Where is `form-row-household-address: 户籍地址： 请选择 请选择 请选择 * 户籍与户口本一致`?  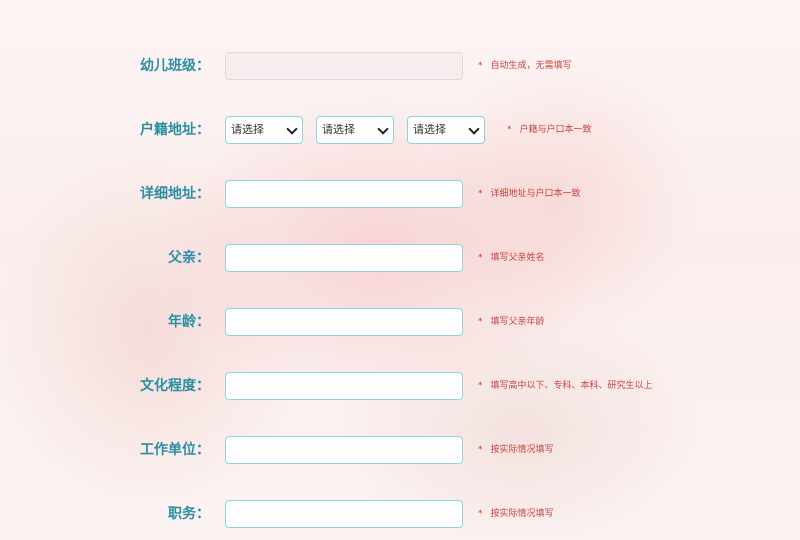
form-row-household-address: 户籍地址： 请选择 请选择 请选择 * 户籍与户口本一致 is located at coordinates (400, 130).